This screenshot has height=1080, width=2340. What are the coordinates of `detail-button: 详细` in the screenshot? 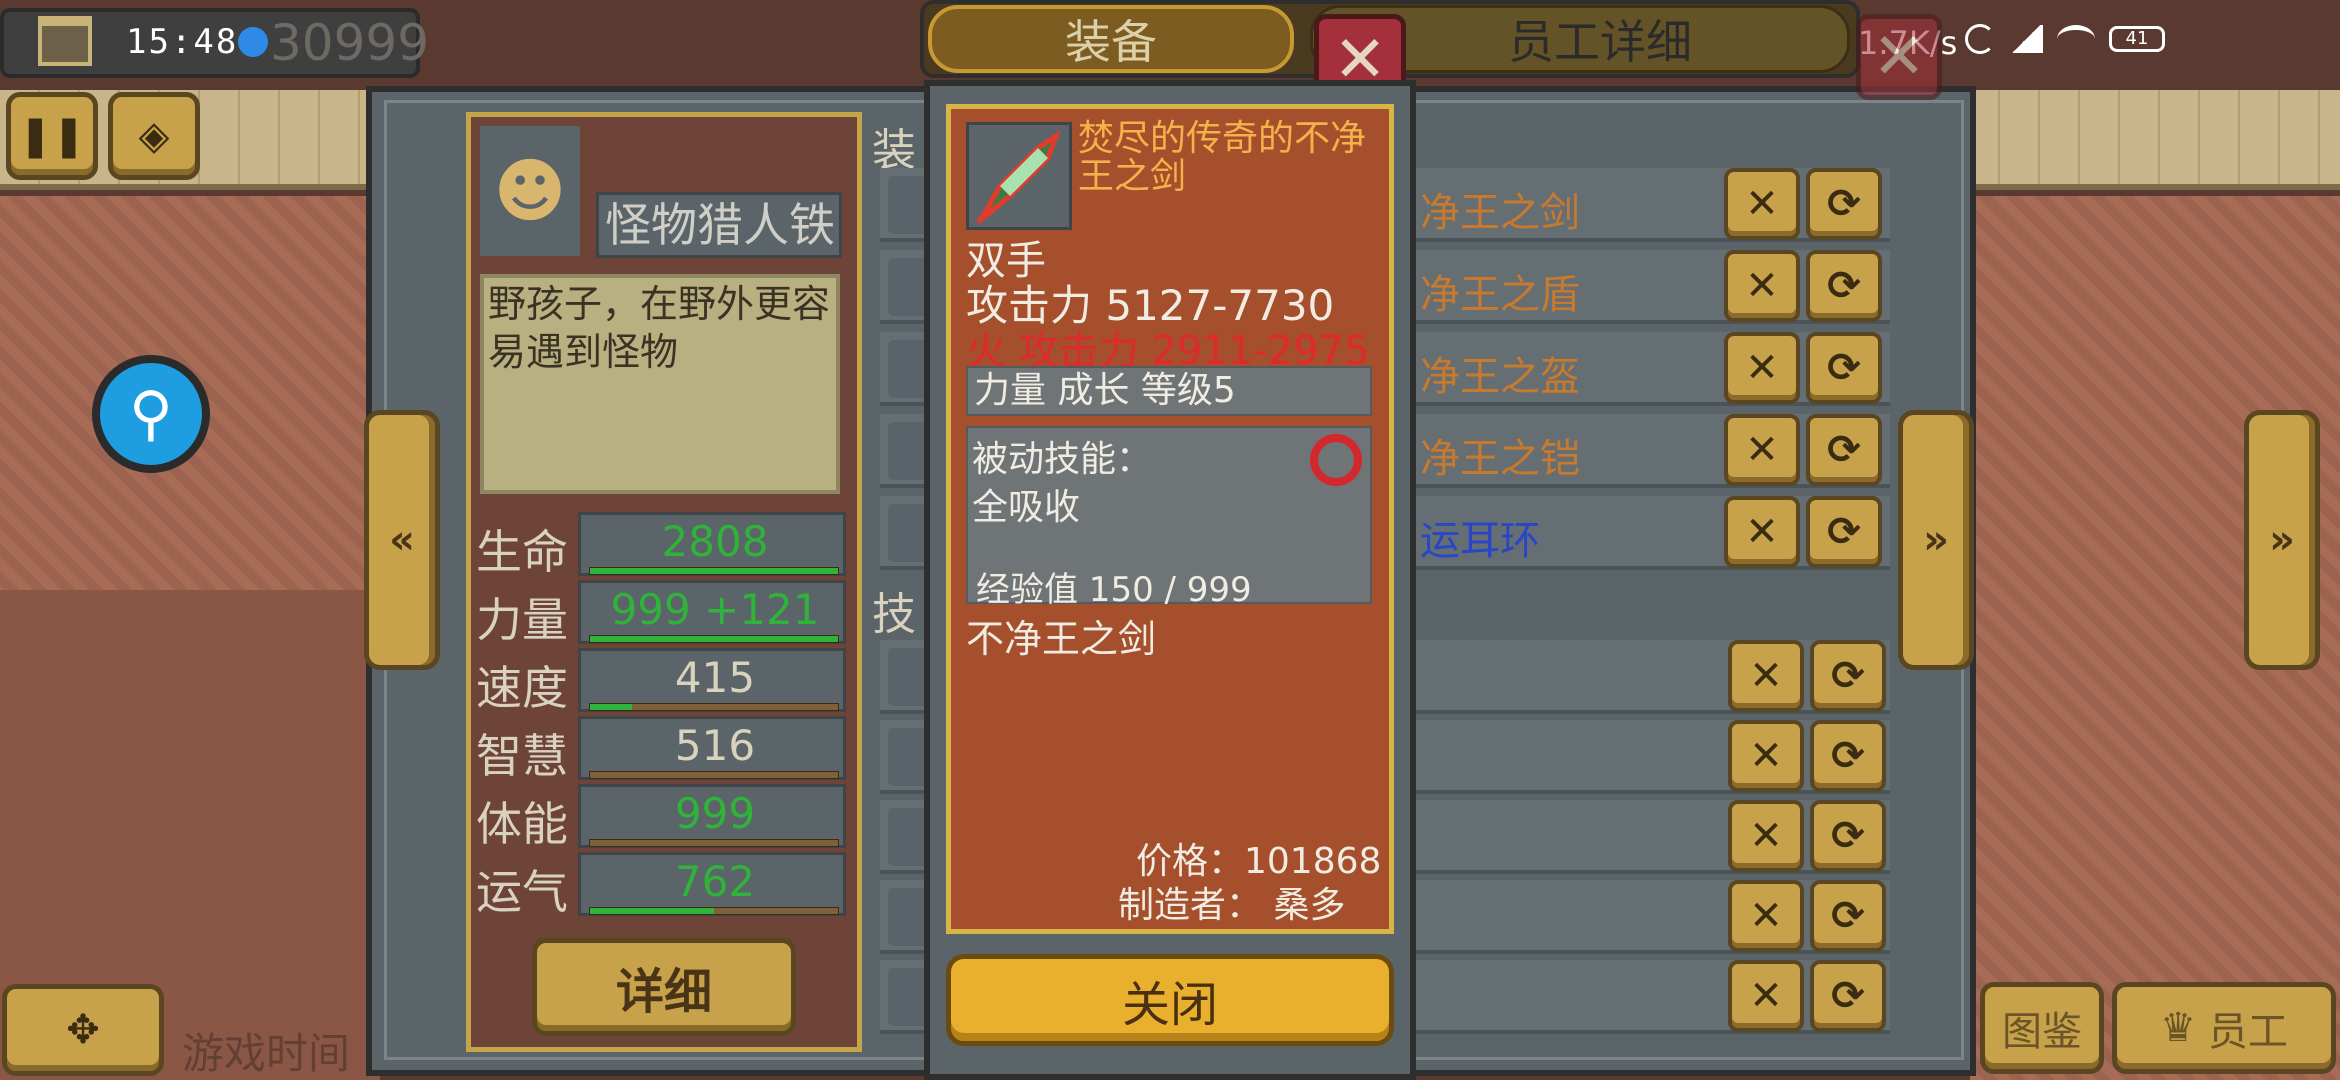 It's located at (664, 987).